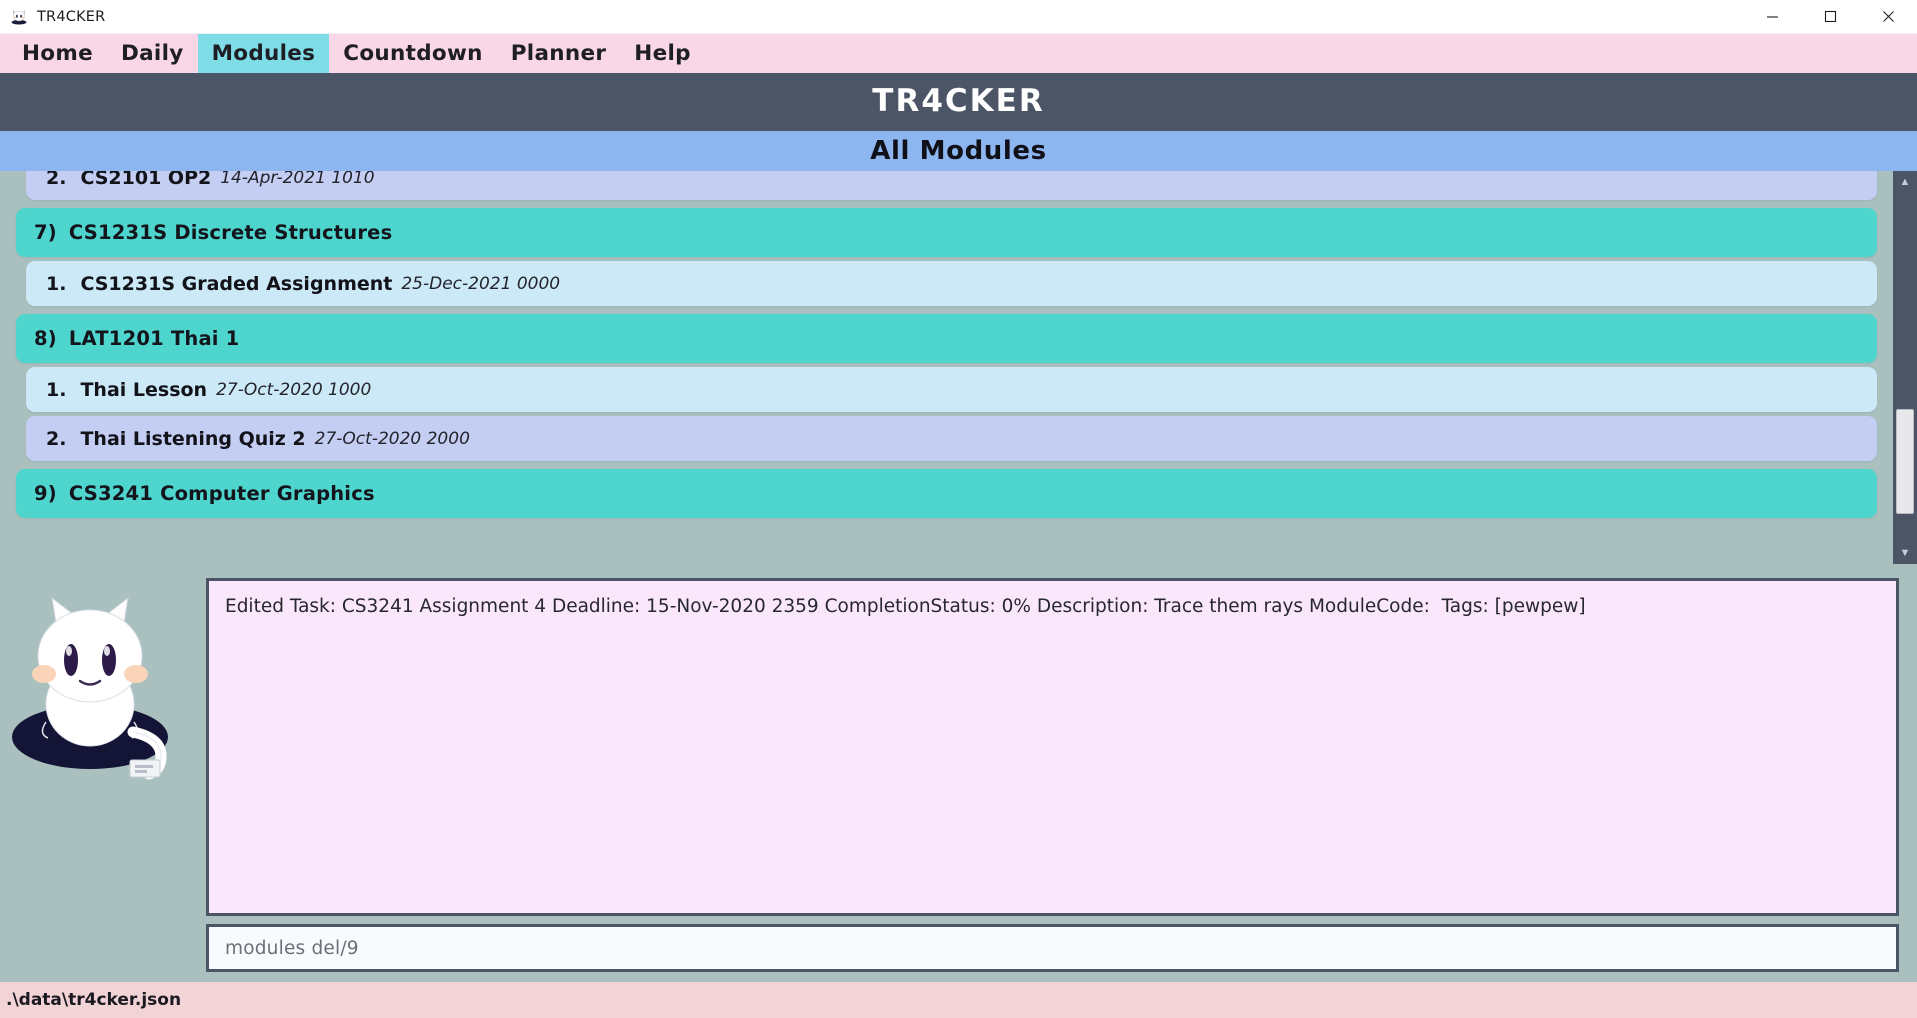 Image resolution: width=1917 pixels, height=1018 pixels. I want to click on task-name: CS2101 OP2, so click(146, 180).